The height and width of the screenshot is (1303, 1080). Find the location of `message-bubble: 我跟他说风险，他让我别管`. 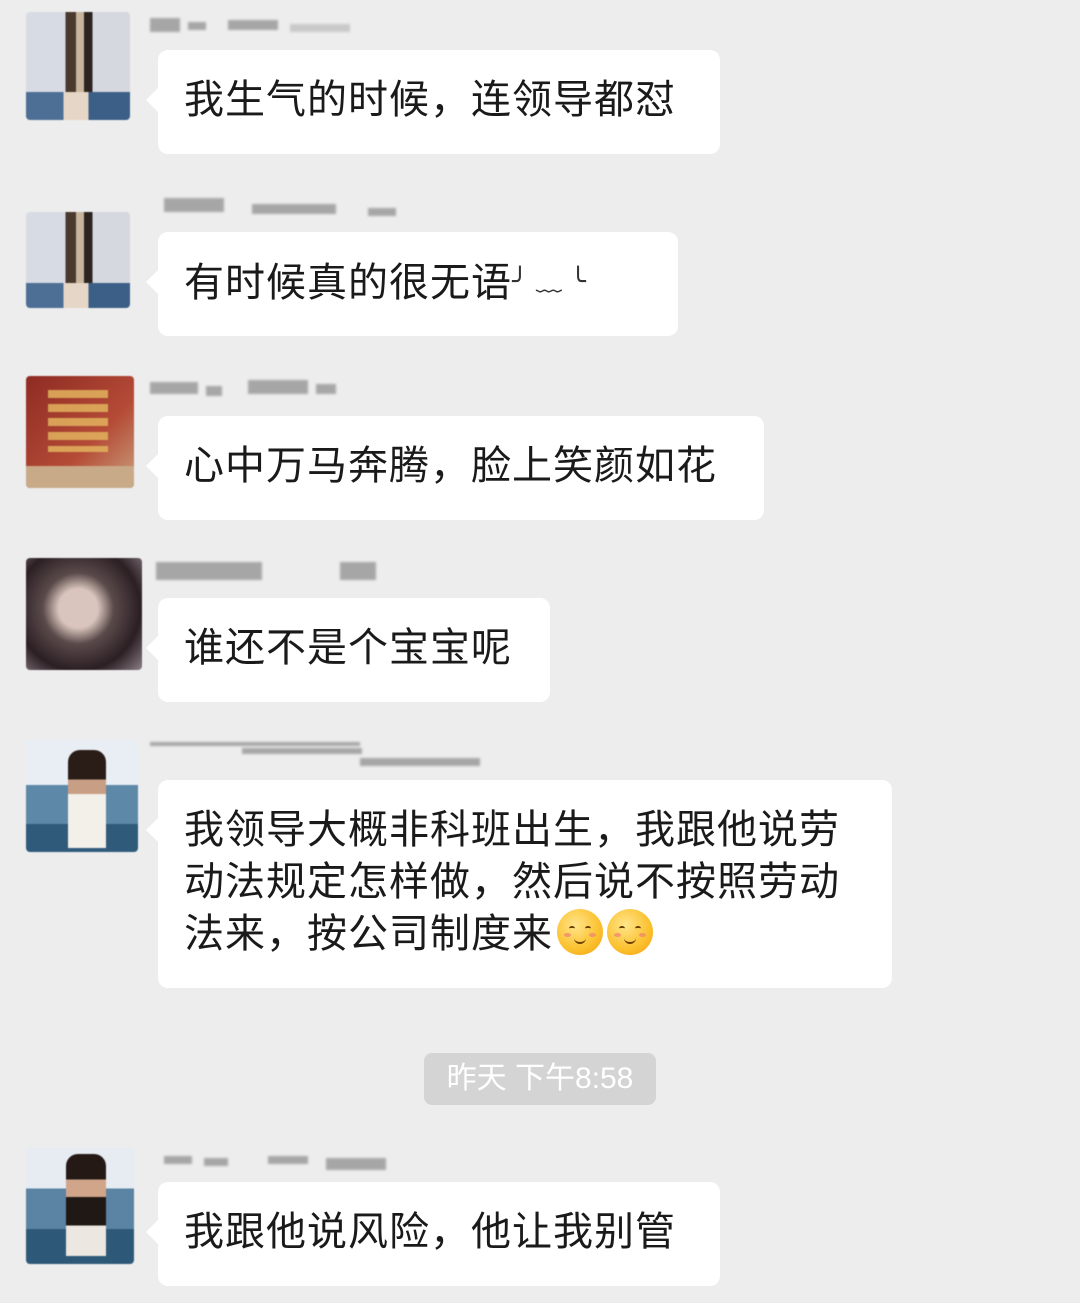

message-bubble: 我跟他说风险，他让我别管 is located at coordinates (433, 1234).